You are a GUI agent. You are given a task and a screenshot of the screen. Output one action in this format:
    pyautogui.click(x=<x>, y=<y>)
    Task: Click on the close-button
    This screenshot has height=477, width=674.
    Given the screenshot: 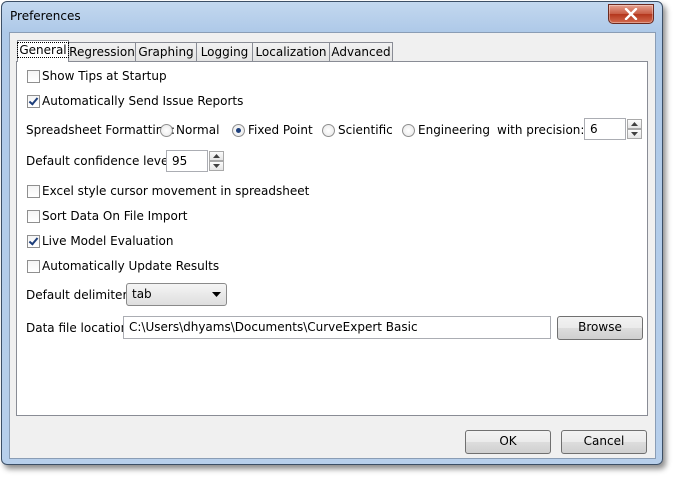 What is the action you would take?
    pyautogui.click(x=631, y=14)
    